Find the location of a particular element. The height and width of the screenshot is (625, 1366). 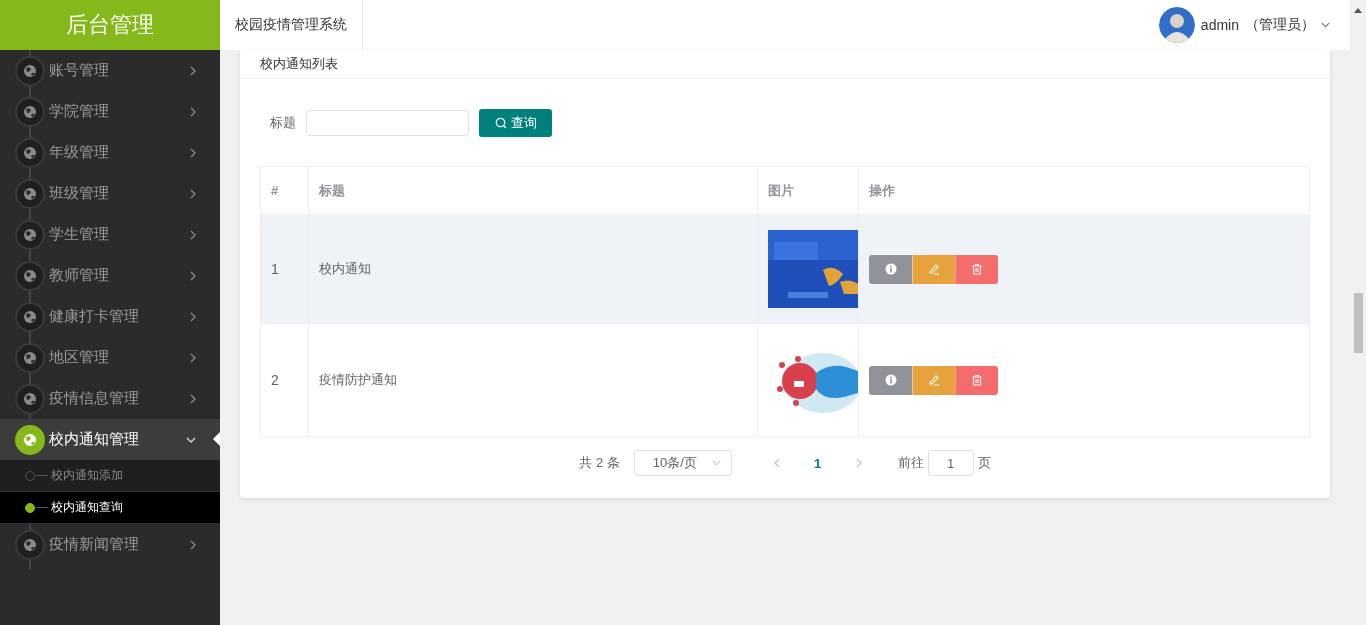

avatar-icon is located at coordinates (1176, 25).